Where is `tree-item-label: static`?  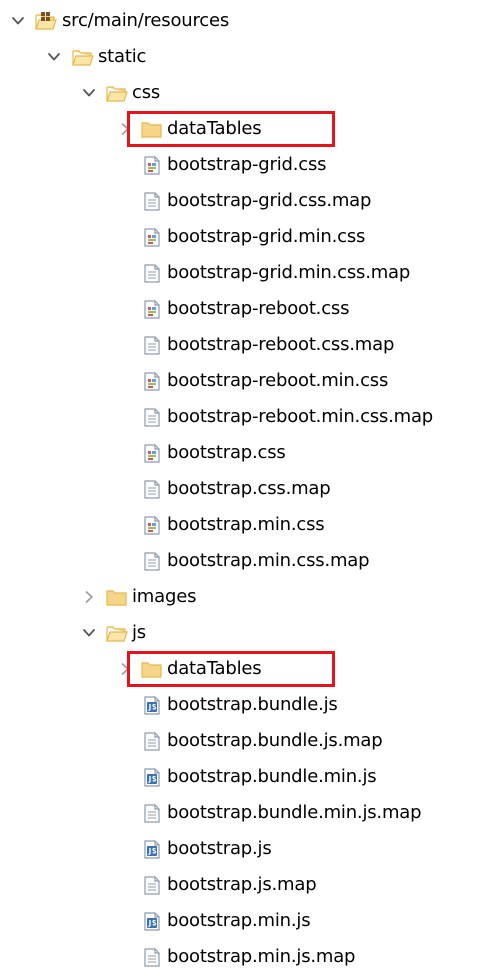 tree-item-label: static is located at coordinates (122, 56).